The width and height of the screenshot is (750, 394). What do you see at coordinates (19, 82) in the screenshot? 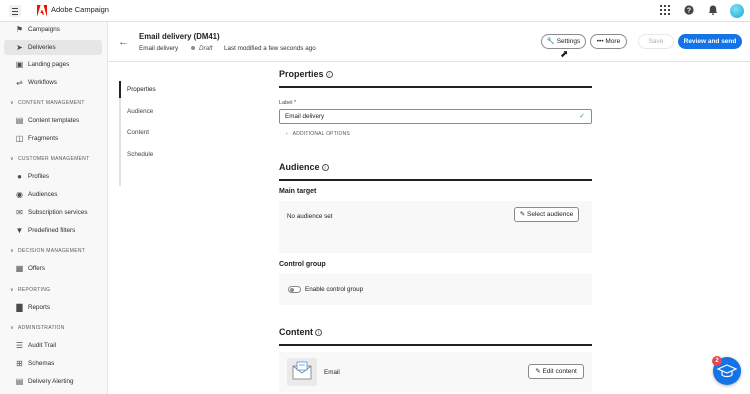
I see `workflows-icon: ⇌` at bounding box center [19, 82].